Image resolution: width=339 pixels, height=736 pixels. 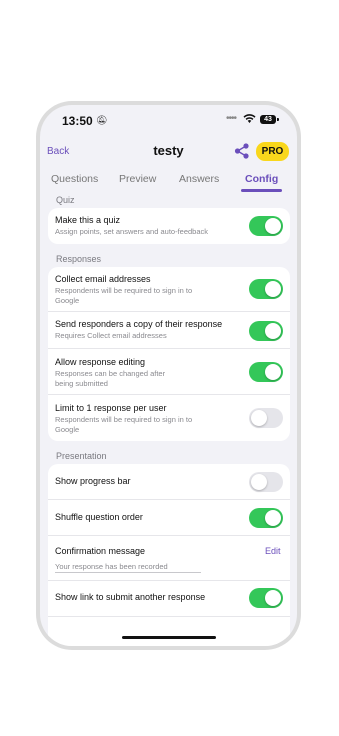 What do you see at coordinates (242, 151) in the screenshot?
I see `share-icon` at bounding box center [242, 151].